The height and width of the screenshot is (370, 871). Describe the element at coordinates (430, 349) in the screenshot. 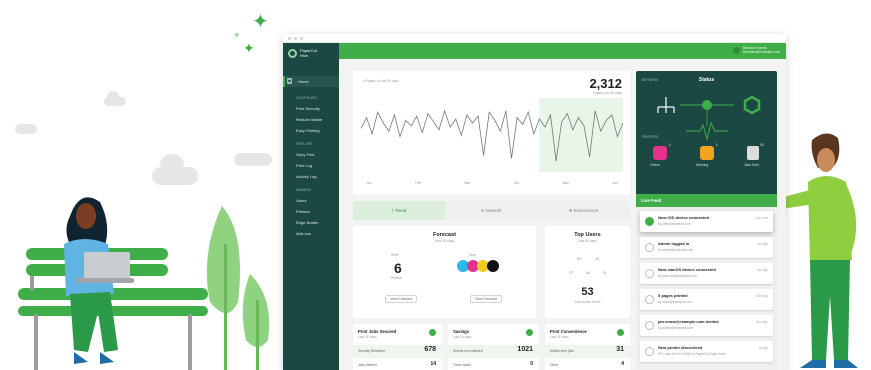

I see `summary-row-value: 678` at that location.